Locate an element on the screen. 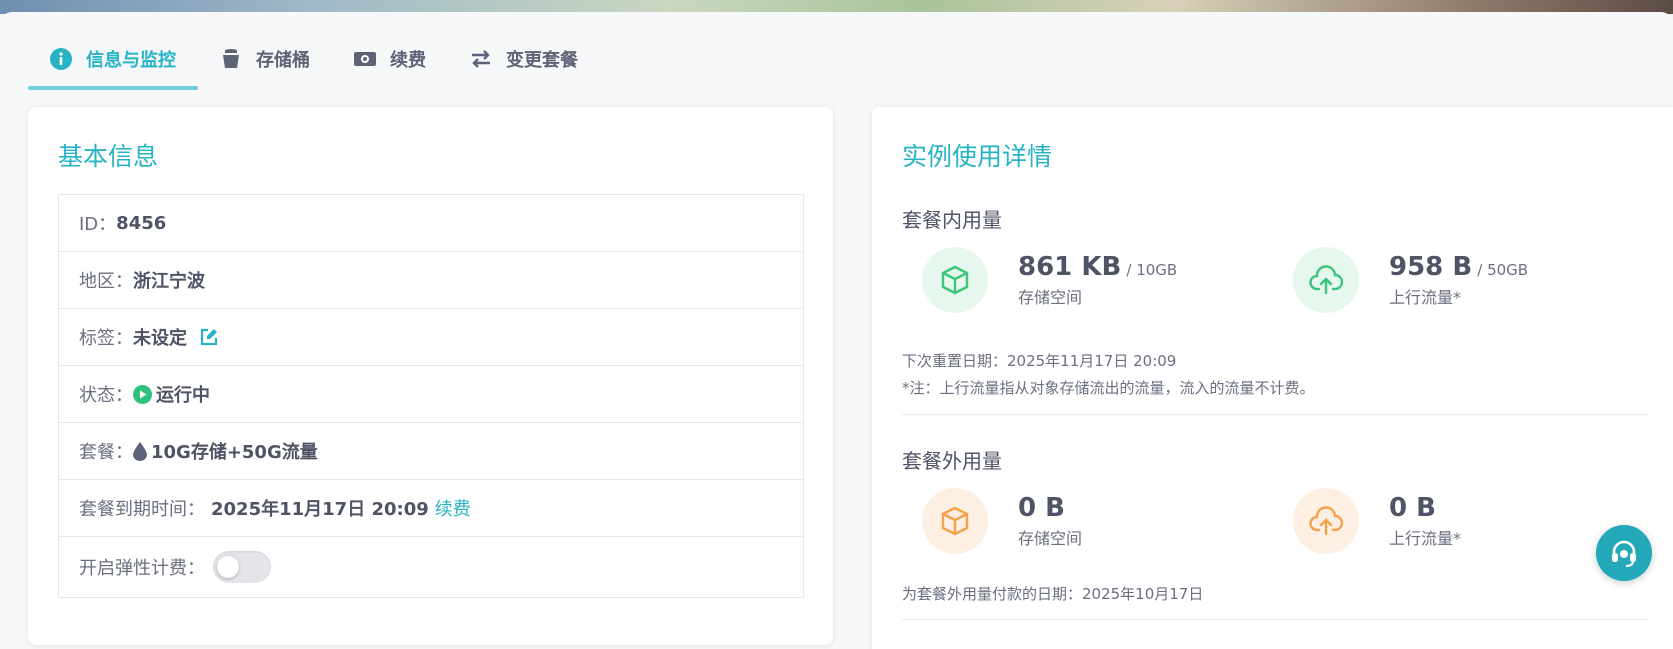 The width and height of the screenshot is (1673, 649). row-region: 地区： 浙江宁波 is located at coordinates (431, 280).